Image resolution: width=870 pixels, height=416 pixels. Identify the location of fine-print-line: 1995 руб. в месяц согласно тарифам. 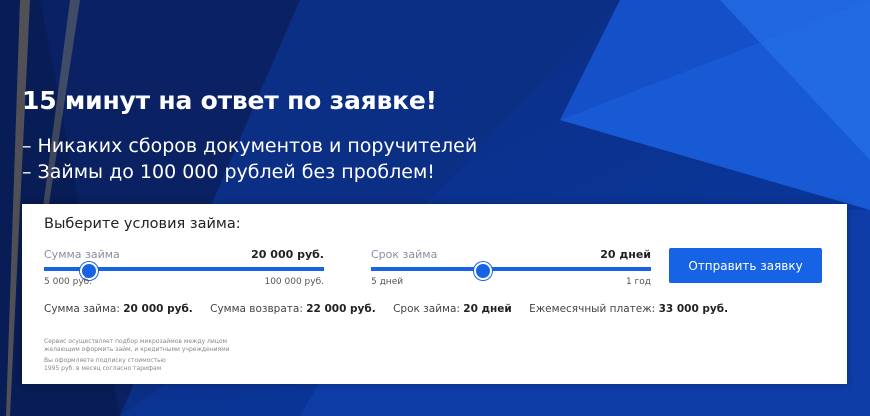
(103, 368).